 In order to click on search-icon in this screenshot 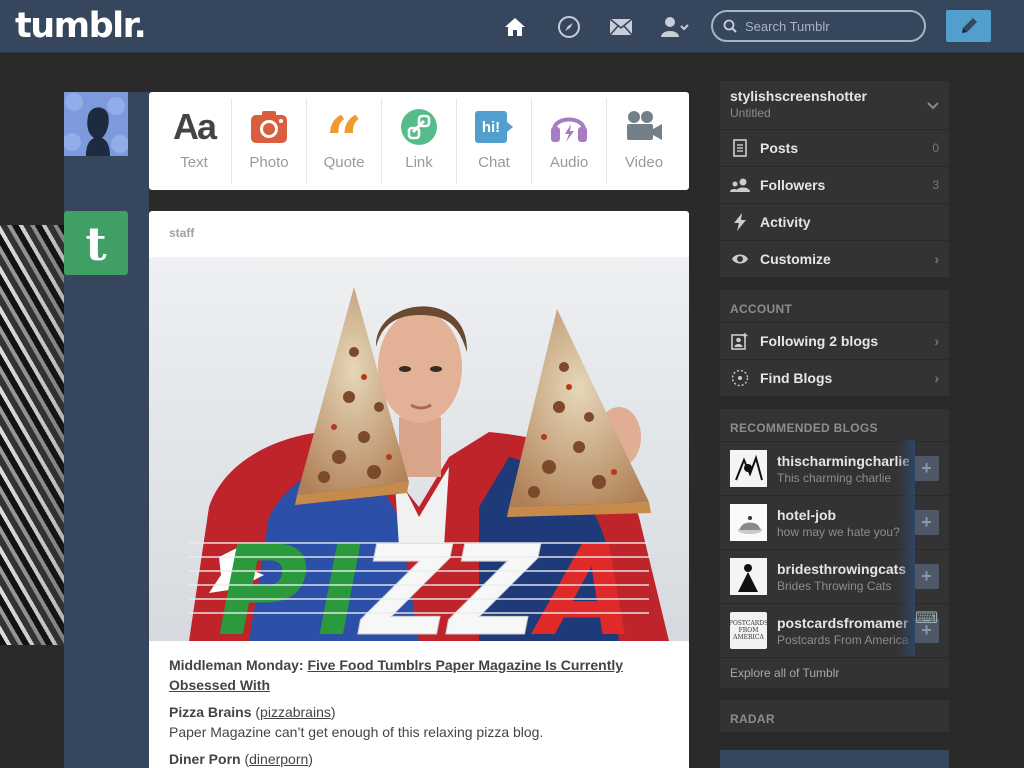, I will do `click(730, 26)`.